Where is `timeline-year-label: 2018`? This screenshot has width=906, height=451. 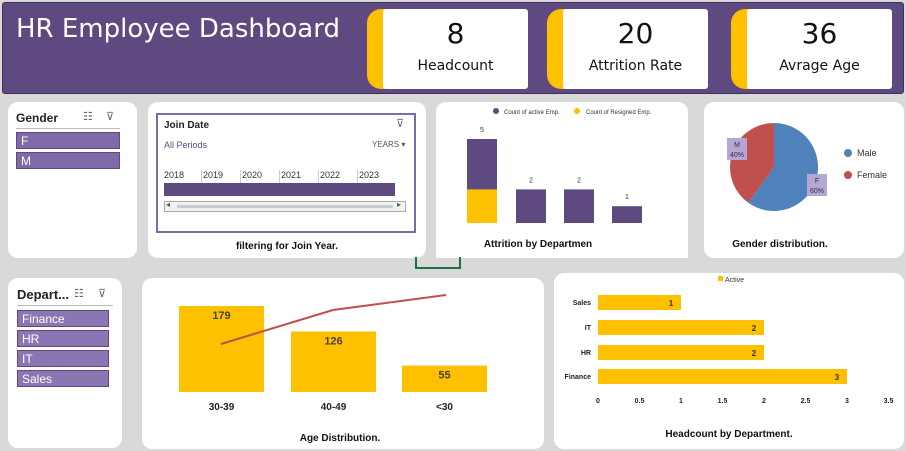
timeline-year-label: 2018 is located at coordinates (174, 175).